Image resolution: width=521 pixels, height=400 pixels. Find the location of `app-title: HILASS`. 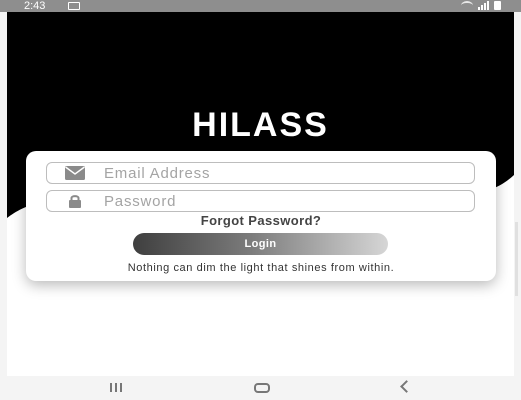

app-title: HILASS is located at coordinates (260, 125).